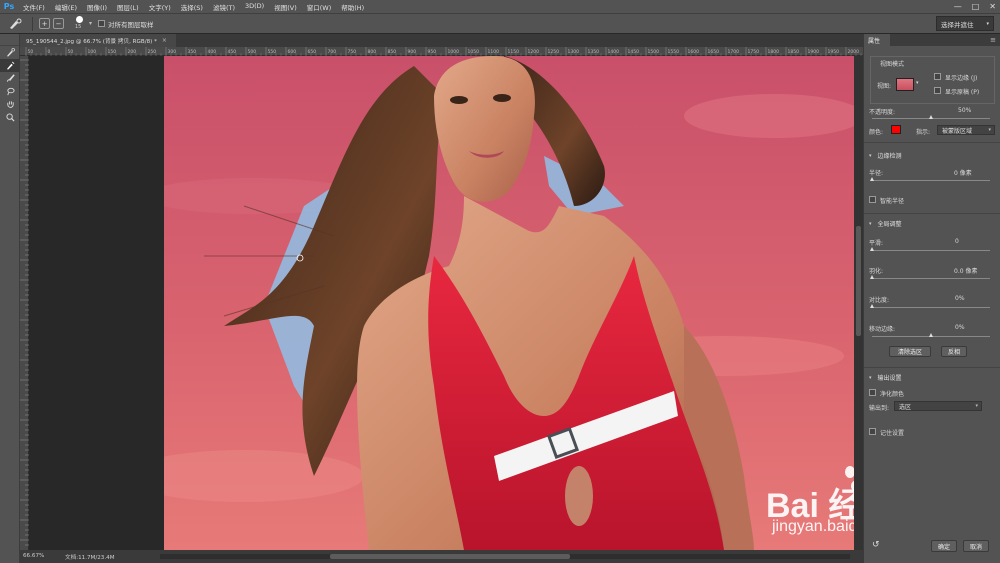 Image resolution: width=1000 pixels, height=563 pixels. I want to click on close-window-button: ✕, so click(992, 6).